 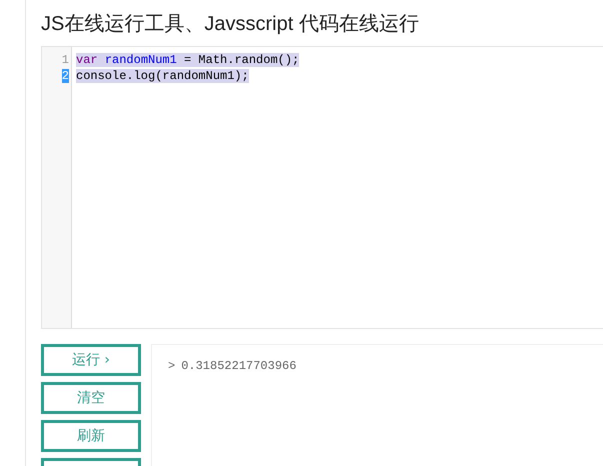 I want to click on action-button: 刷新, so click(x=91, y=436).